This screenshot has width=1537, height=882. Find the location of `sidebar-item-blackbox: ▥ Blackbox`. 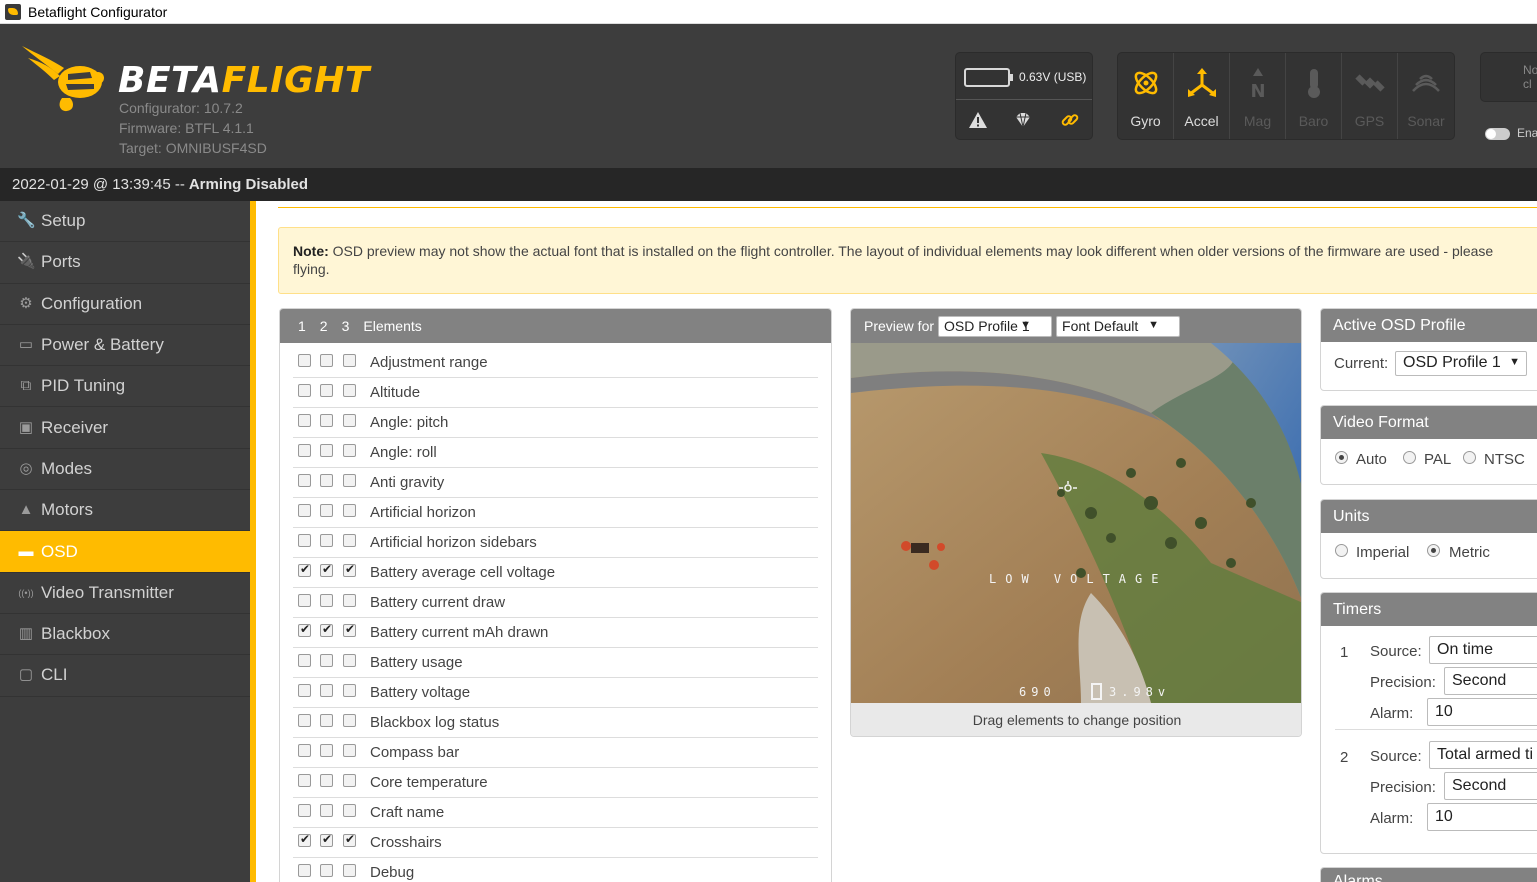

sidebar-item-blackbox: ▥ Blackbox is located at coordinates (125, 635).